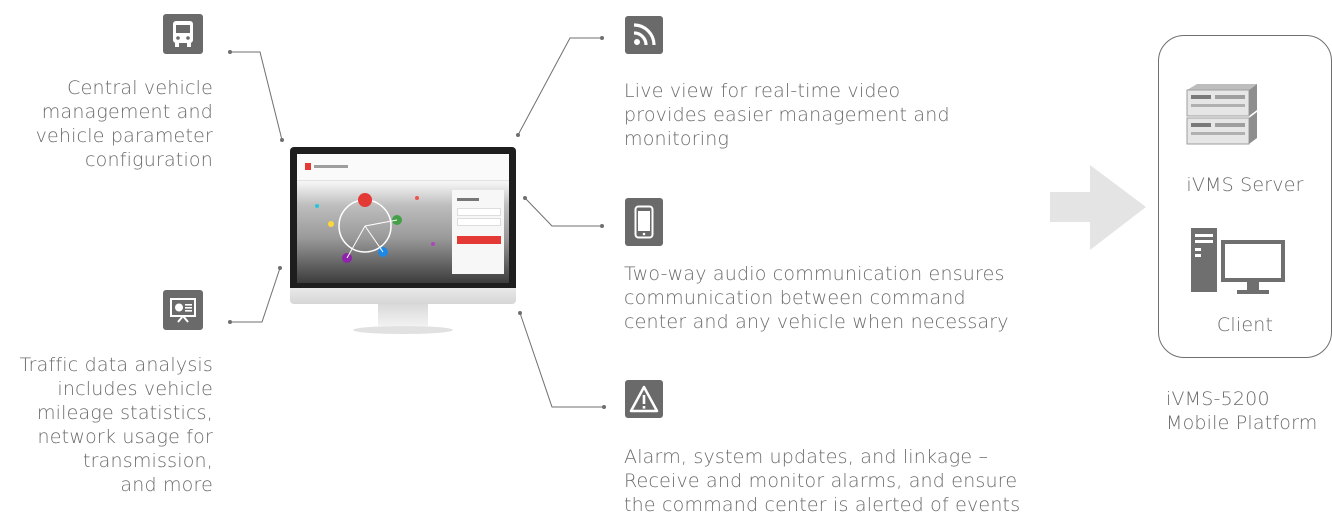 This screenshot has height=525, width=1332. What do you see at coordinates (1242, 423) in the screenshot?
I see `platform-caption-line: Mobile Platform` at bounding box center [1242, 423].